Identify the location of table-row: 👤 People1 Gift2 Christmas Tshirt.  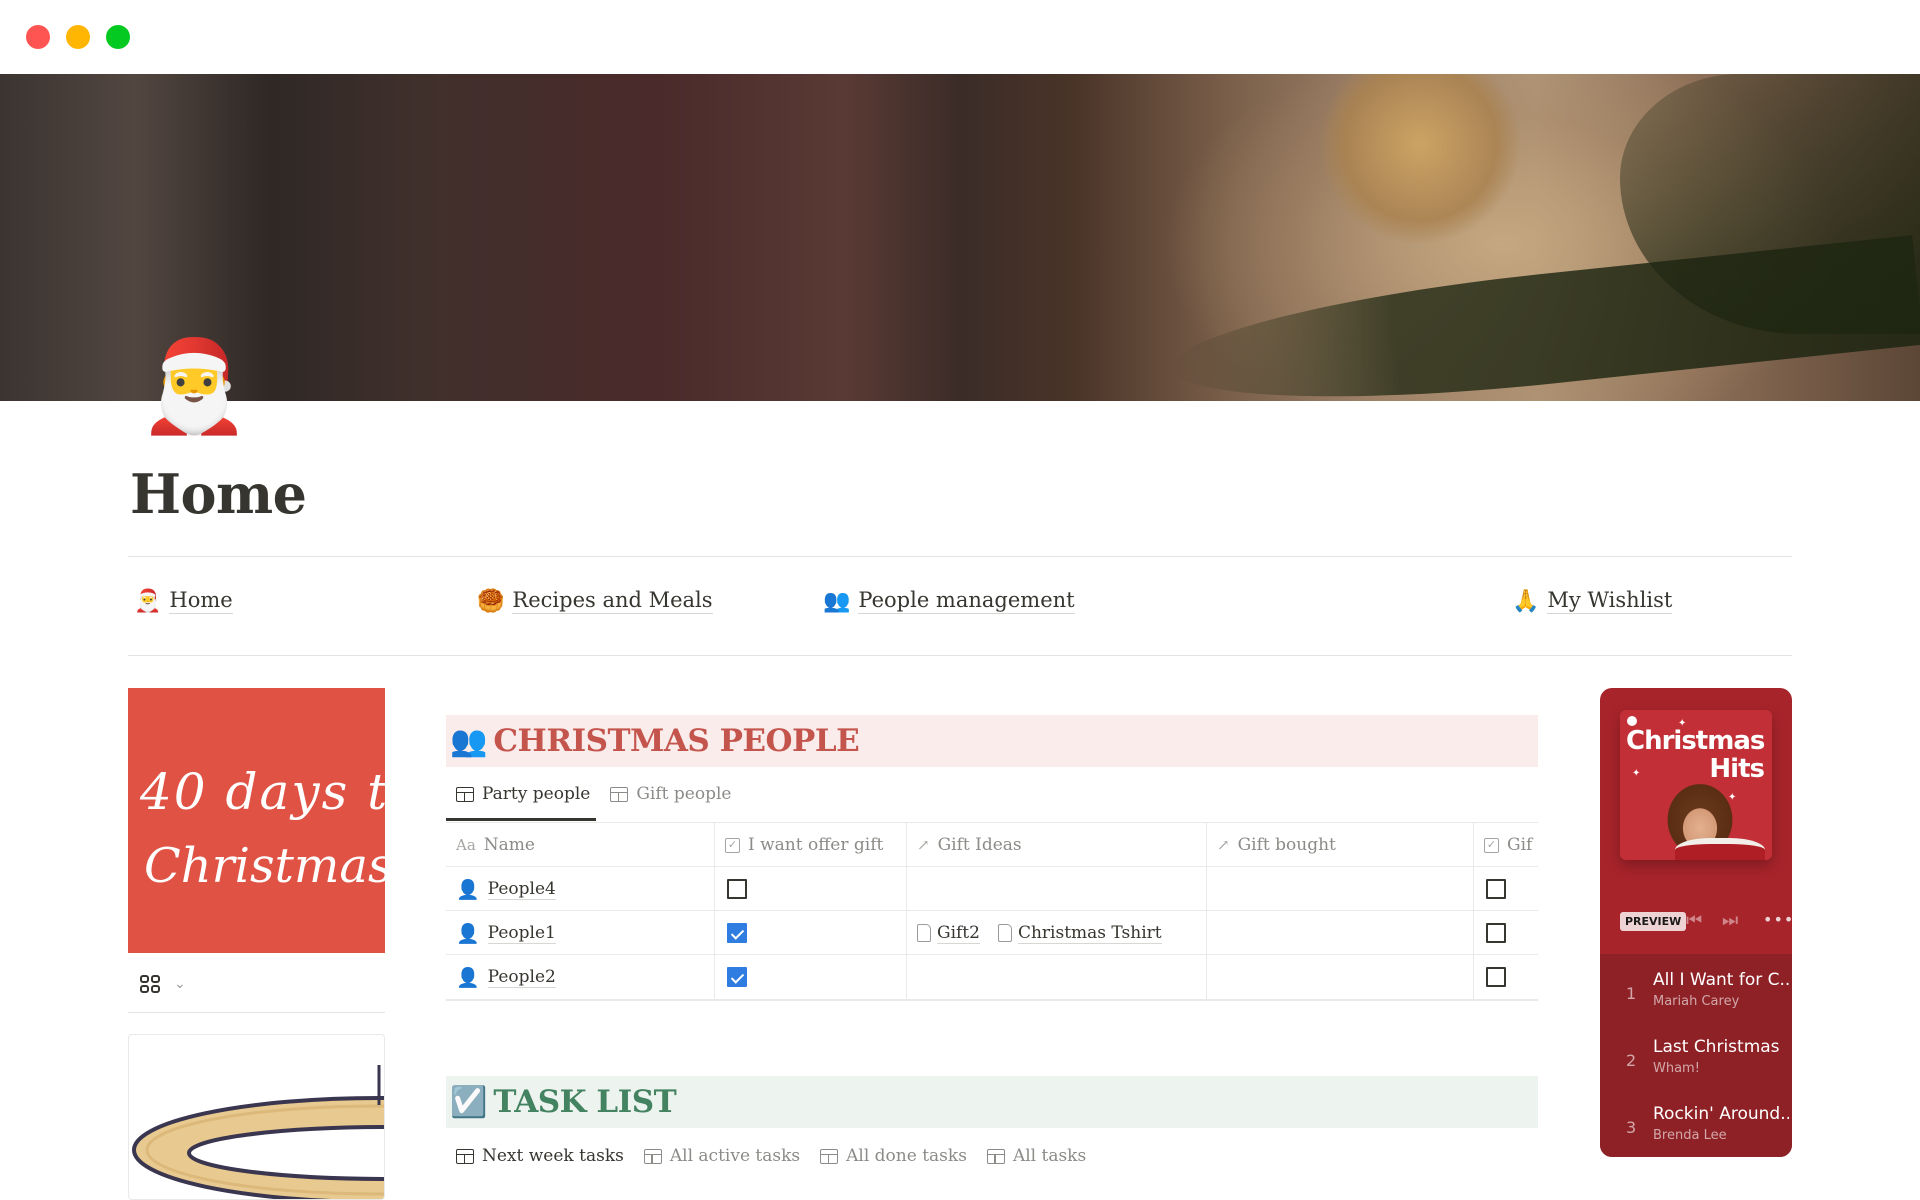
(992, 933).